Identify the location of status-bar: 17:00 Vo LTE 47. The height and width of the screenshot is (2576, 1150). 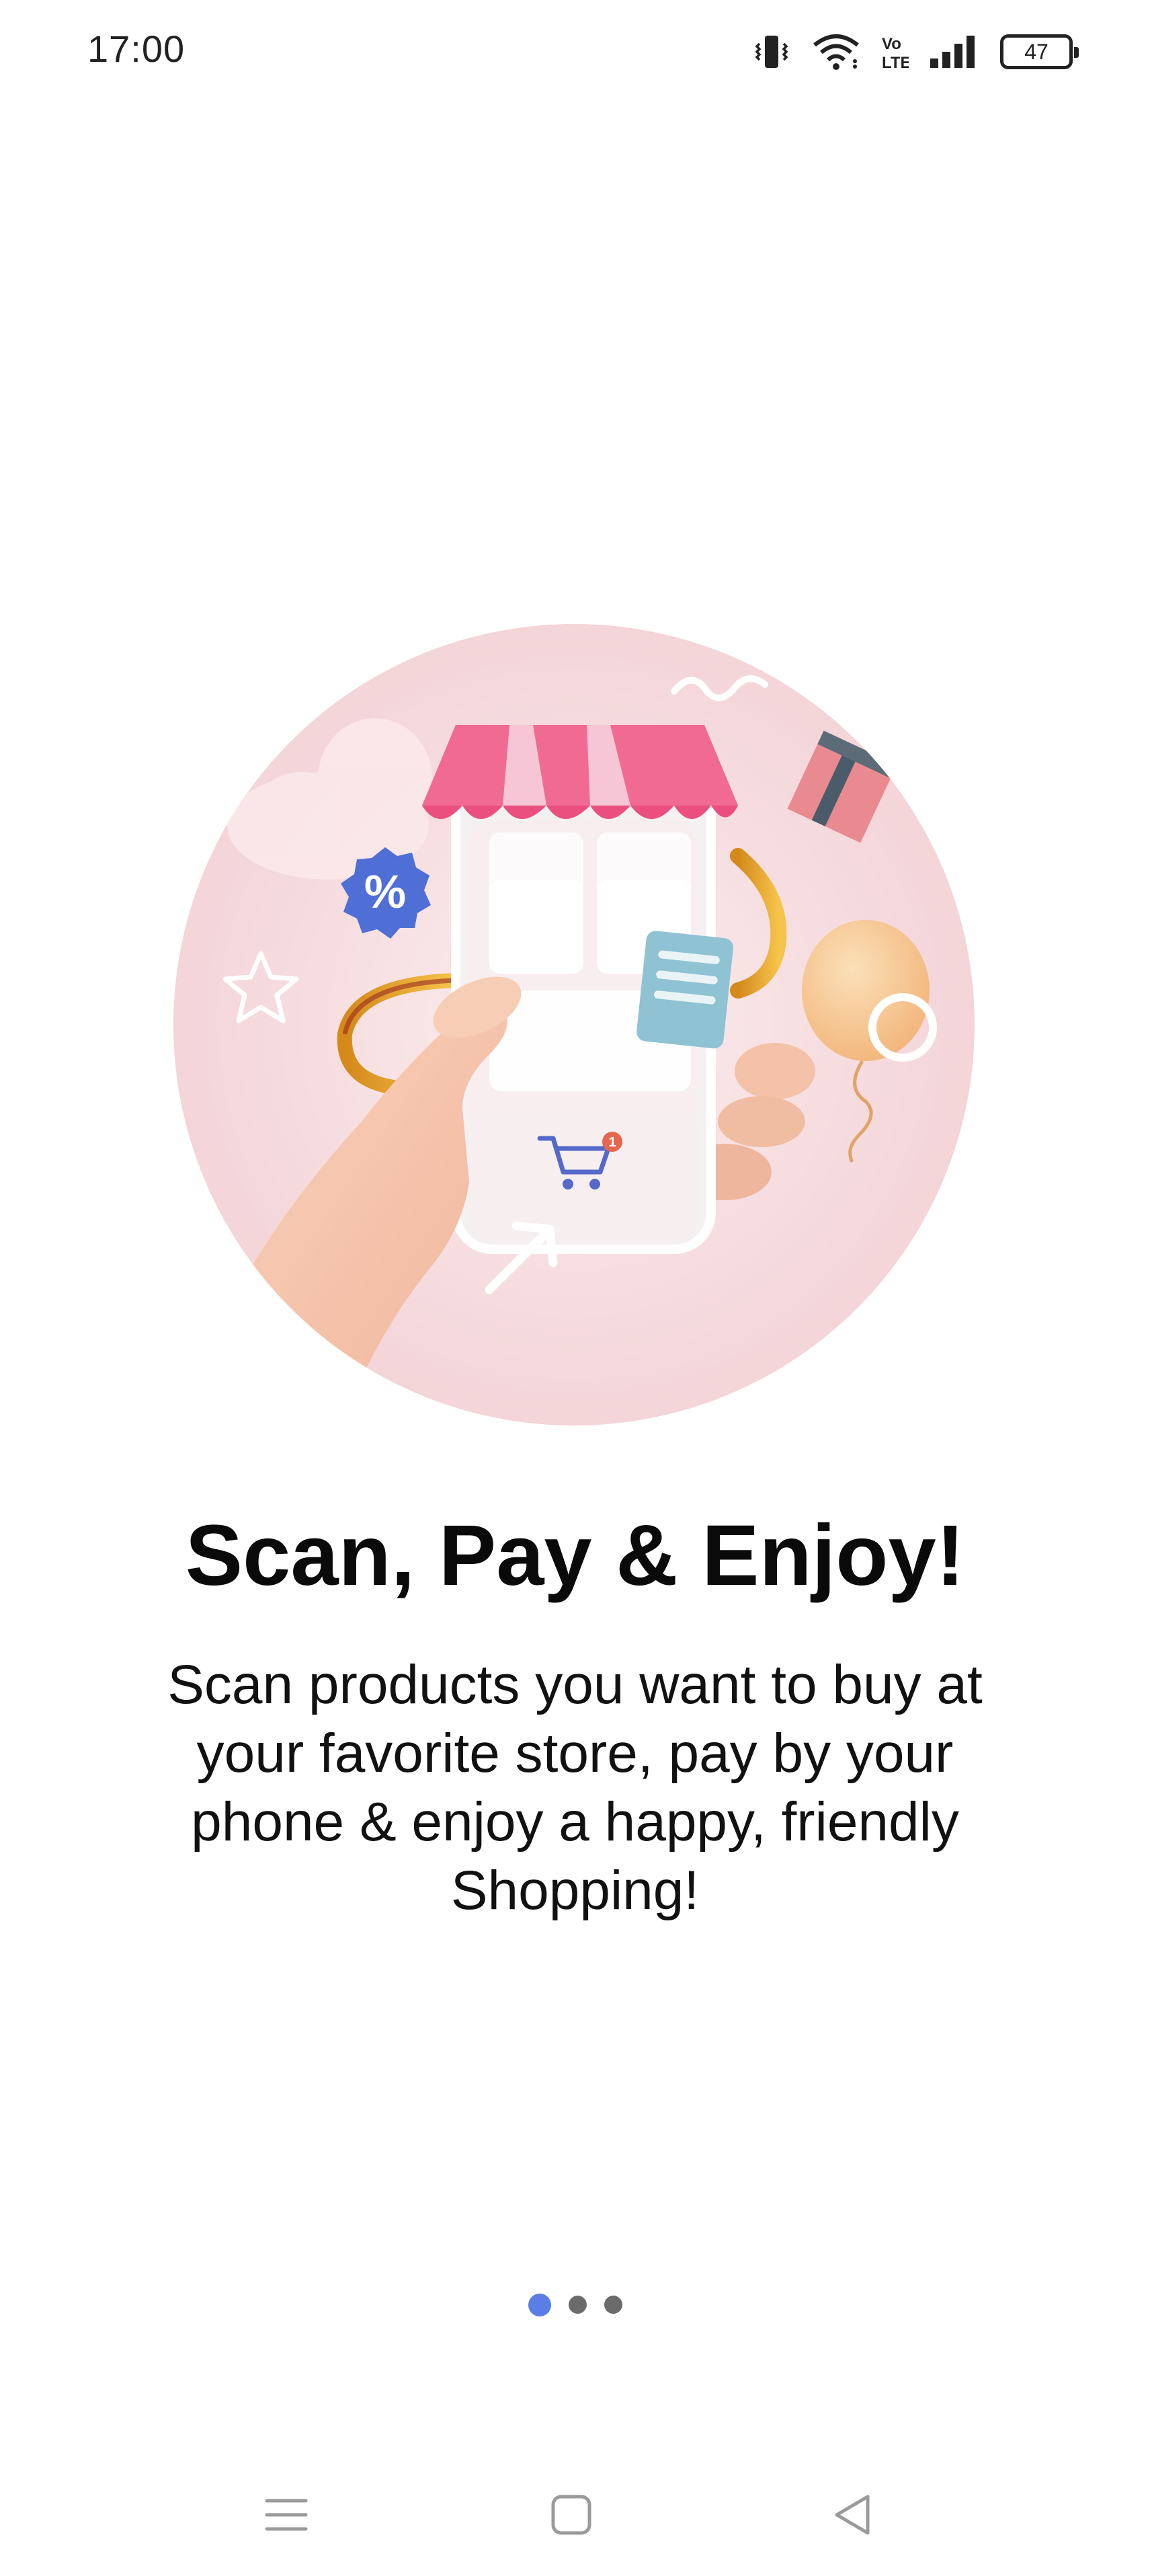
(575, 52).